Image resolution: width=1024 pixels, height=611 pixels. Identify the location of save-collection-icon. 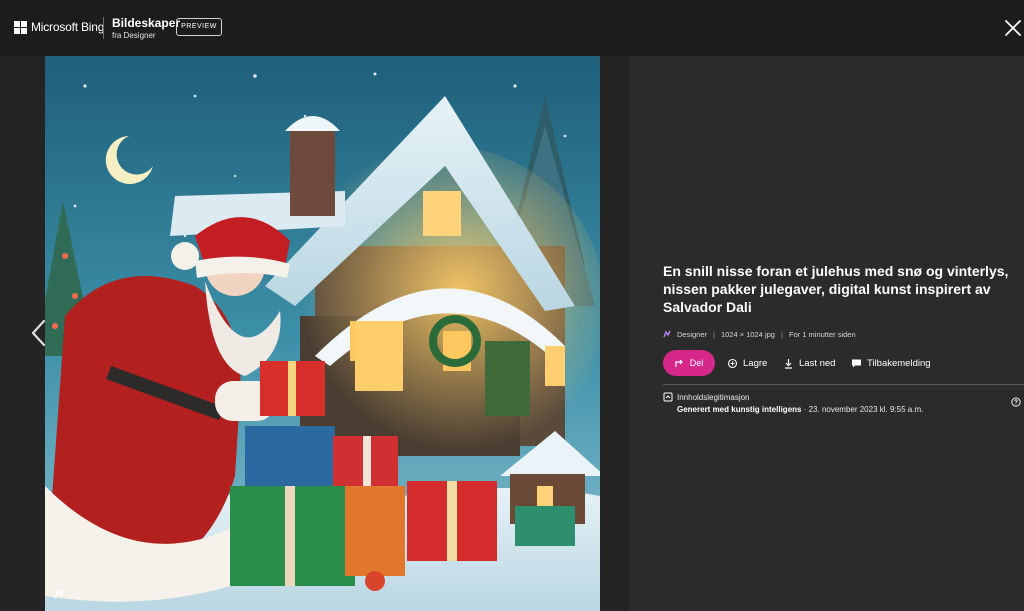
(732, 363).